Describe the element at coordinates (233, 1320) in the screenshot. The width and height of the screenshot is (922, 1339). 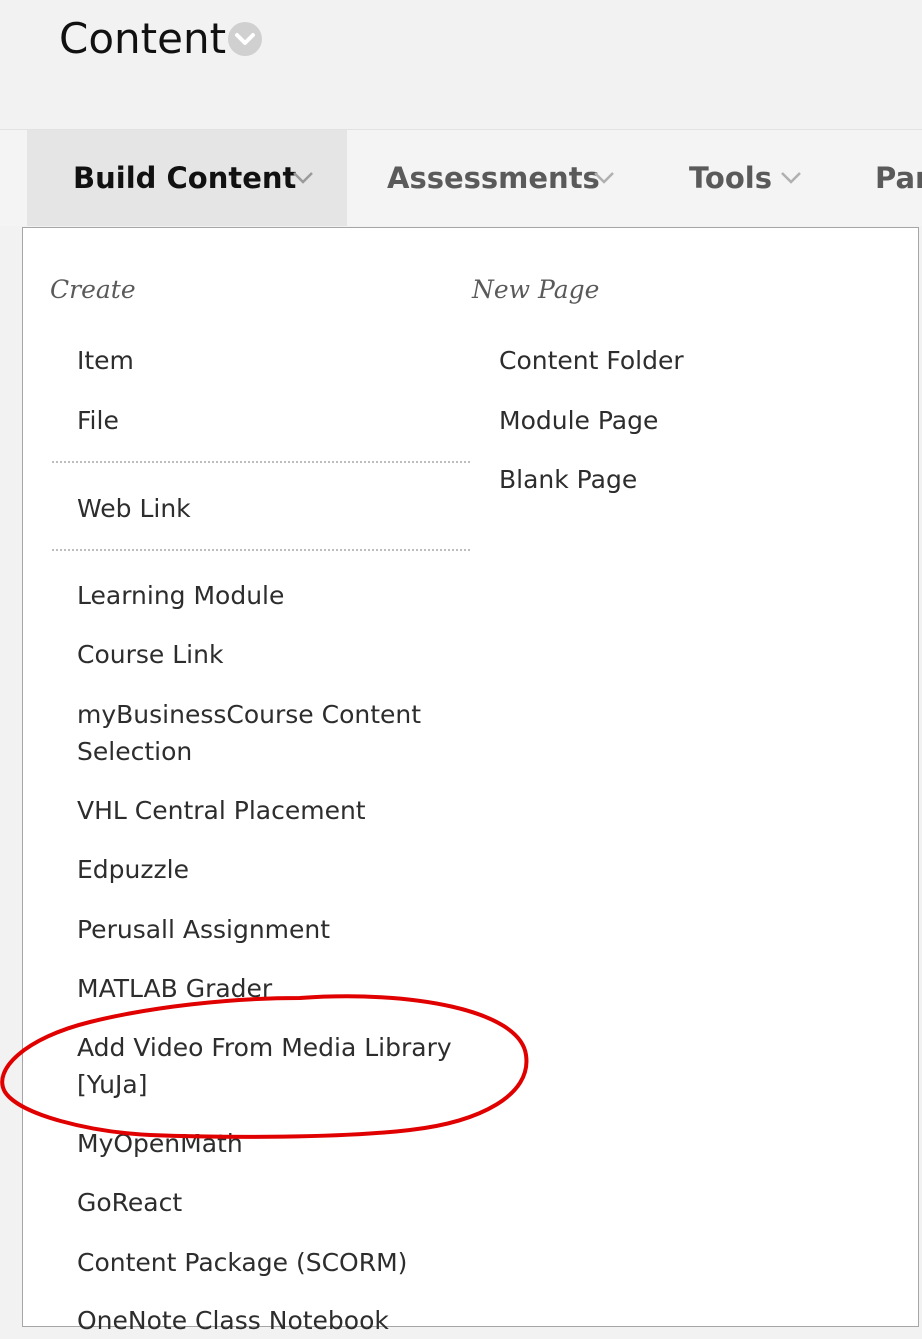
I see `menu-item-onenote: OneNote Class Notebook` at that location.